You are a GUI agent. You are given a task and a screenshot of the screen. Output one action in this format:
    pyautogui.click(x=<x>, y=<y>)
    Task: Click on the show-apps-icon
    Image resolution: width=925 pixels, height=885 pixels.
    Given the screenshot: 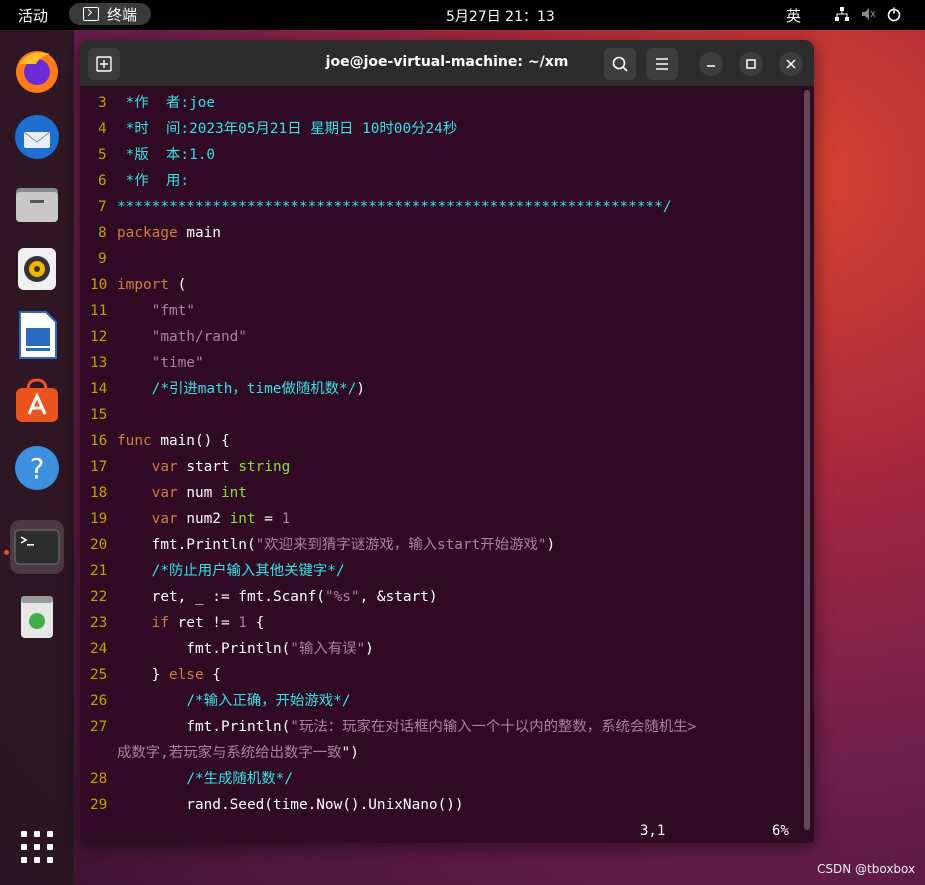 What is the action you would take?
    pyautogui.click(x=37, y=849)
    